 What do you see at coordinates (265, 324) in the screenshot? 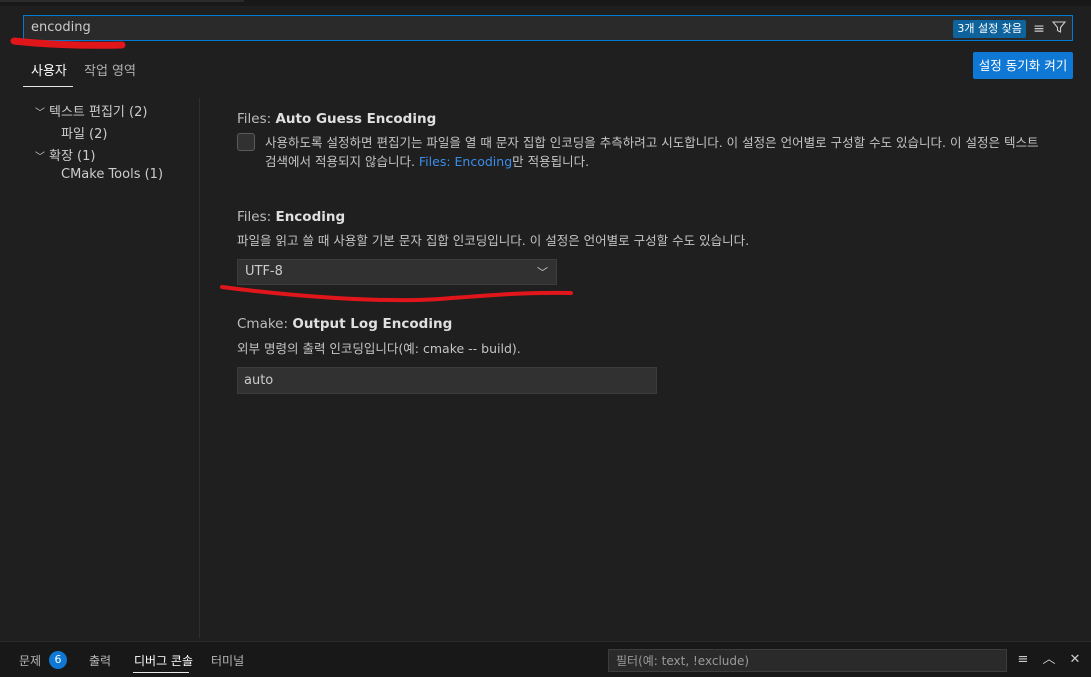
I see `setting-category: Cmake:` at bounding box center [265, 324].